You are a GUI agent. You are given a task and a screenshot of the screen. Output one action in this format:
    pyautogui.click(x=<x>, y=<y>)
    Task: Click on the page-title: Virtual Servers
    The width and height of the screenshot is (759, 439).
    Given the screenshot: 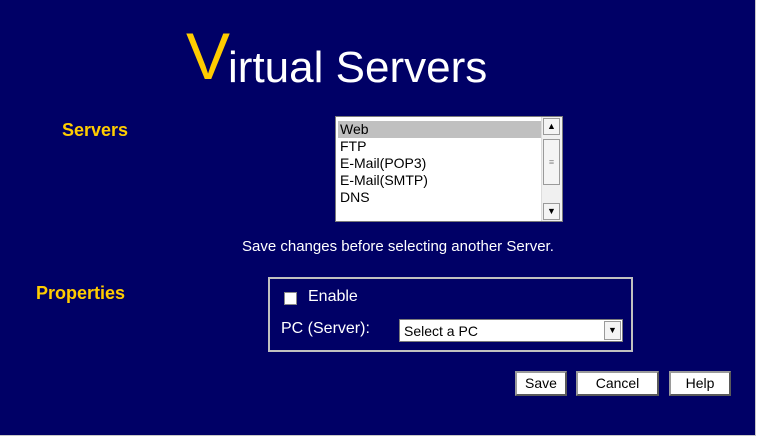 What is the action you would take?
    pyautogui.click(x=336, y=56)
    